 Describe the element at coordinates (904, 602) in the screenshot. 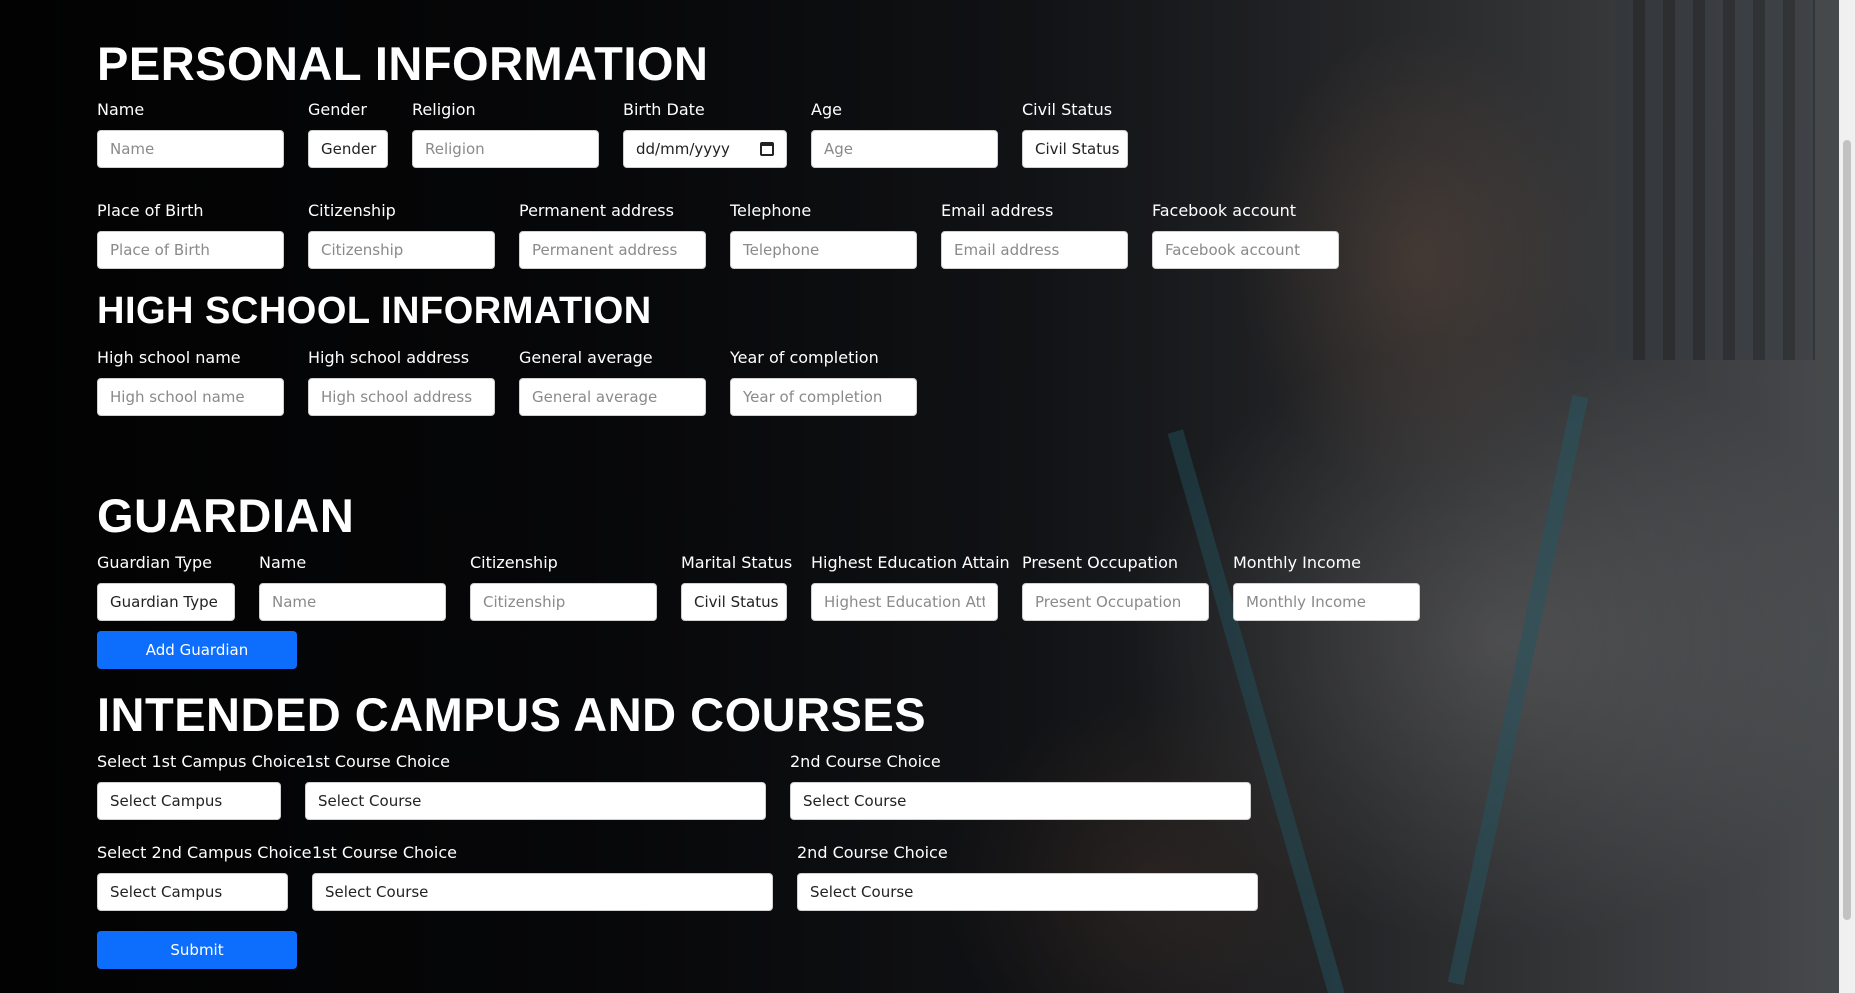

I see `education-input` at that location.